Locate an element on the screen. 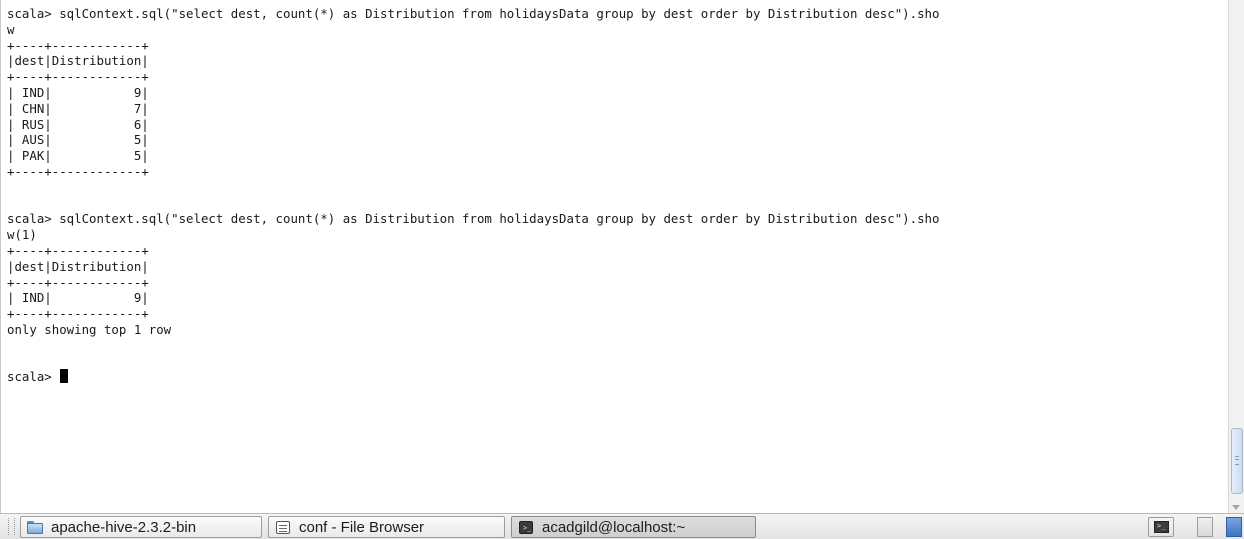  terminal-line: | RUS| 6| is located at coordinates (78, 124).